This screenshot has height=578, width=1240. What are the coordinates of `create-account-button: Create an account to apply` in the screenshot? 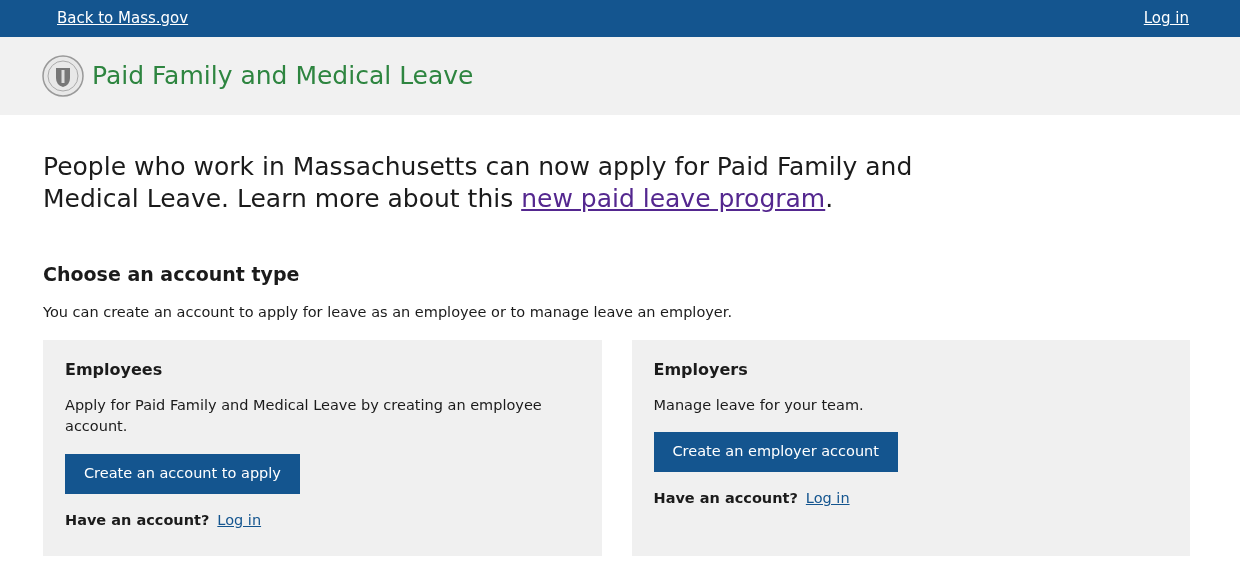 It's located at (182, 474).